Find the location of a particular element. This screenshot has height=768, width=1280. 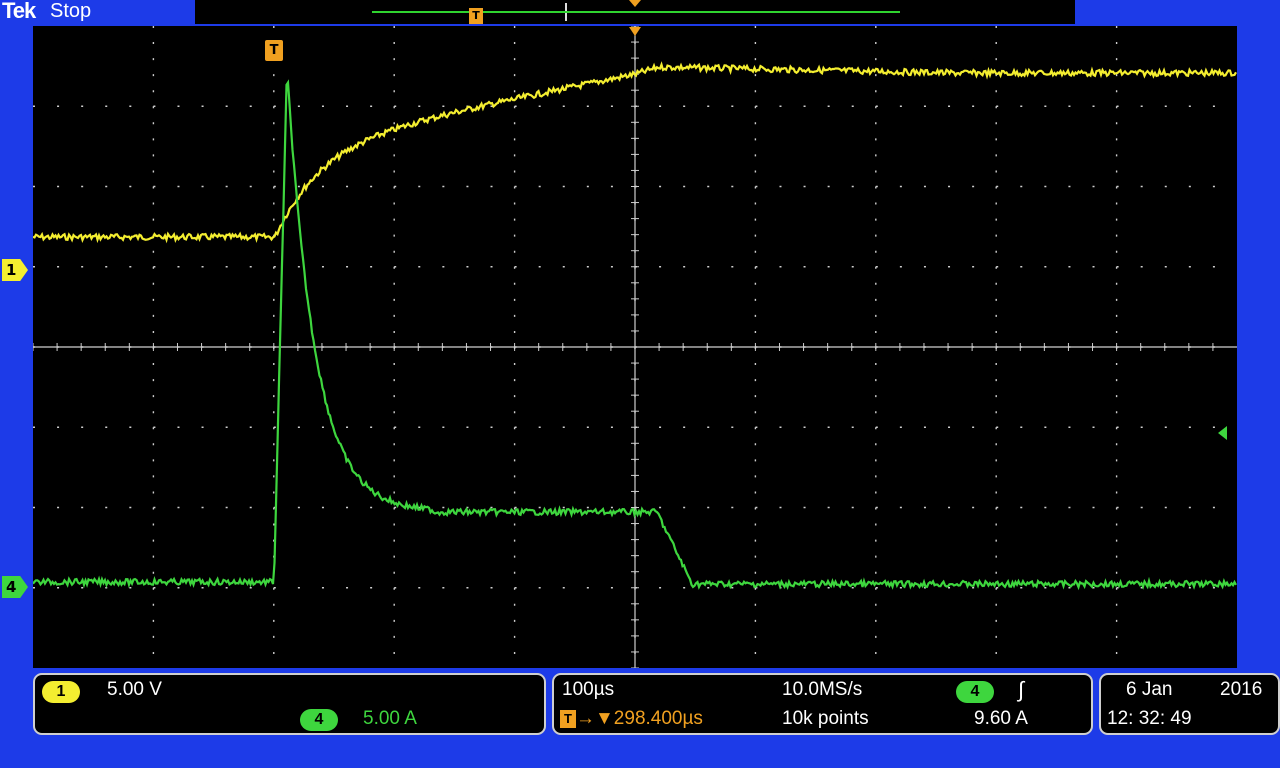

trigger-position-readout: T →▼298.400µs is located at coordinates (631, 719).